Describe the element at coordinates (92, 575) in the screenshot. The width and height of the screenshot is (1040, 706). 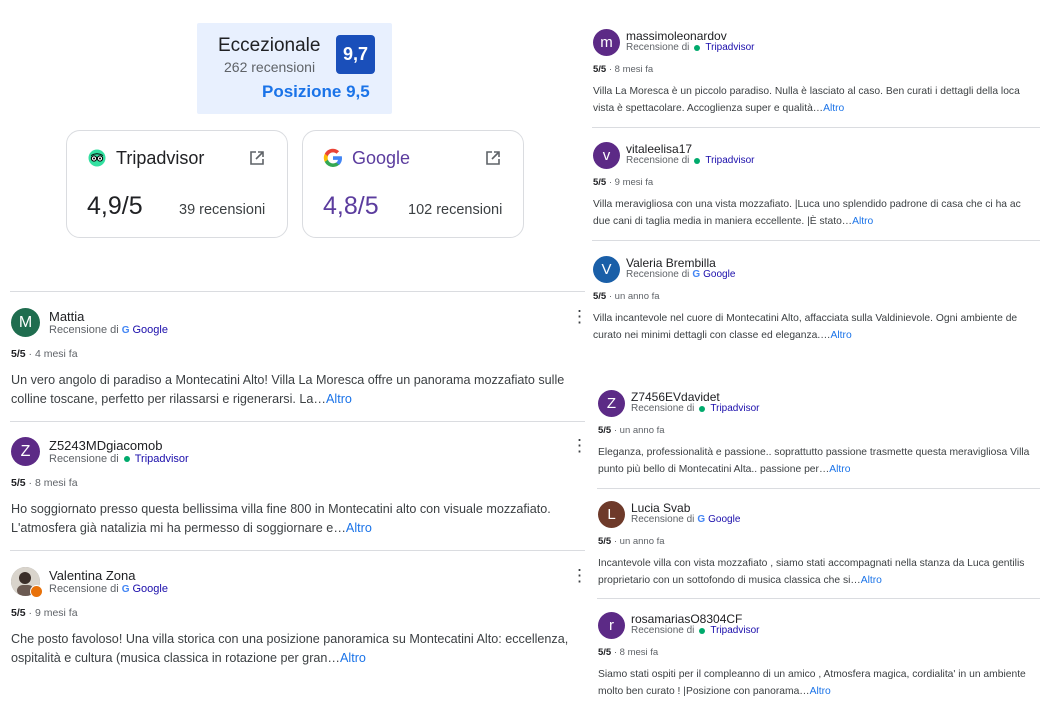
I see `reviewer-name: Valentina Zona` at that location.